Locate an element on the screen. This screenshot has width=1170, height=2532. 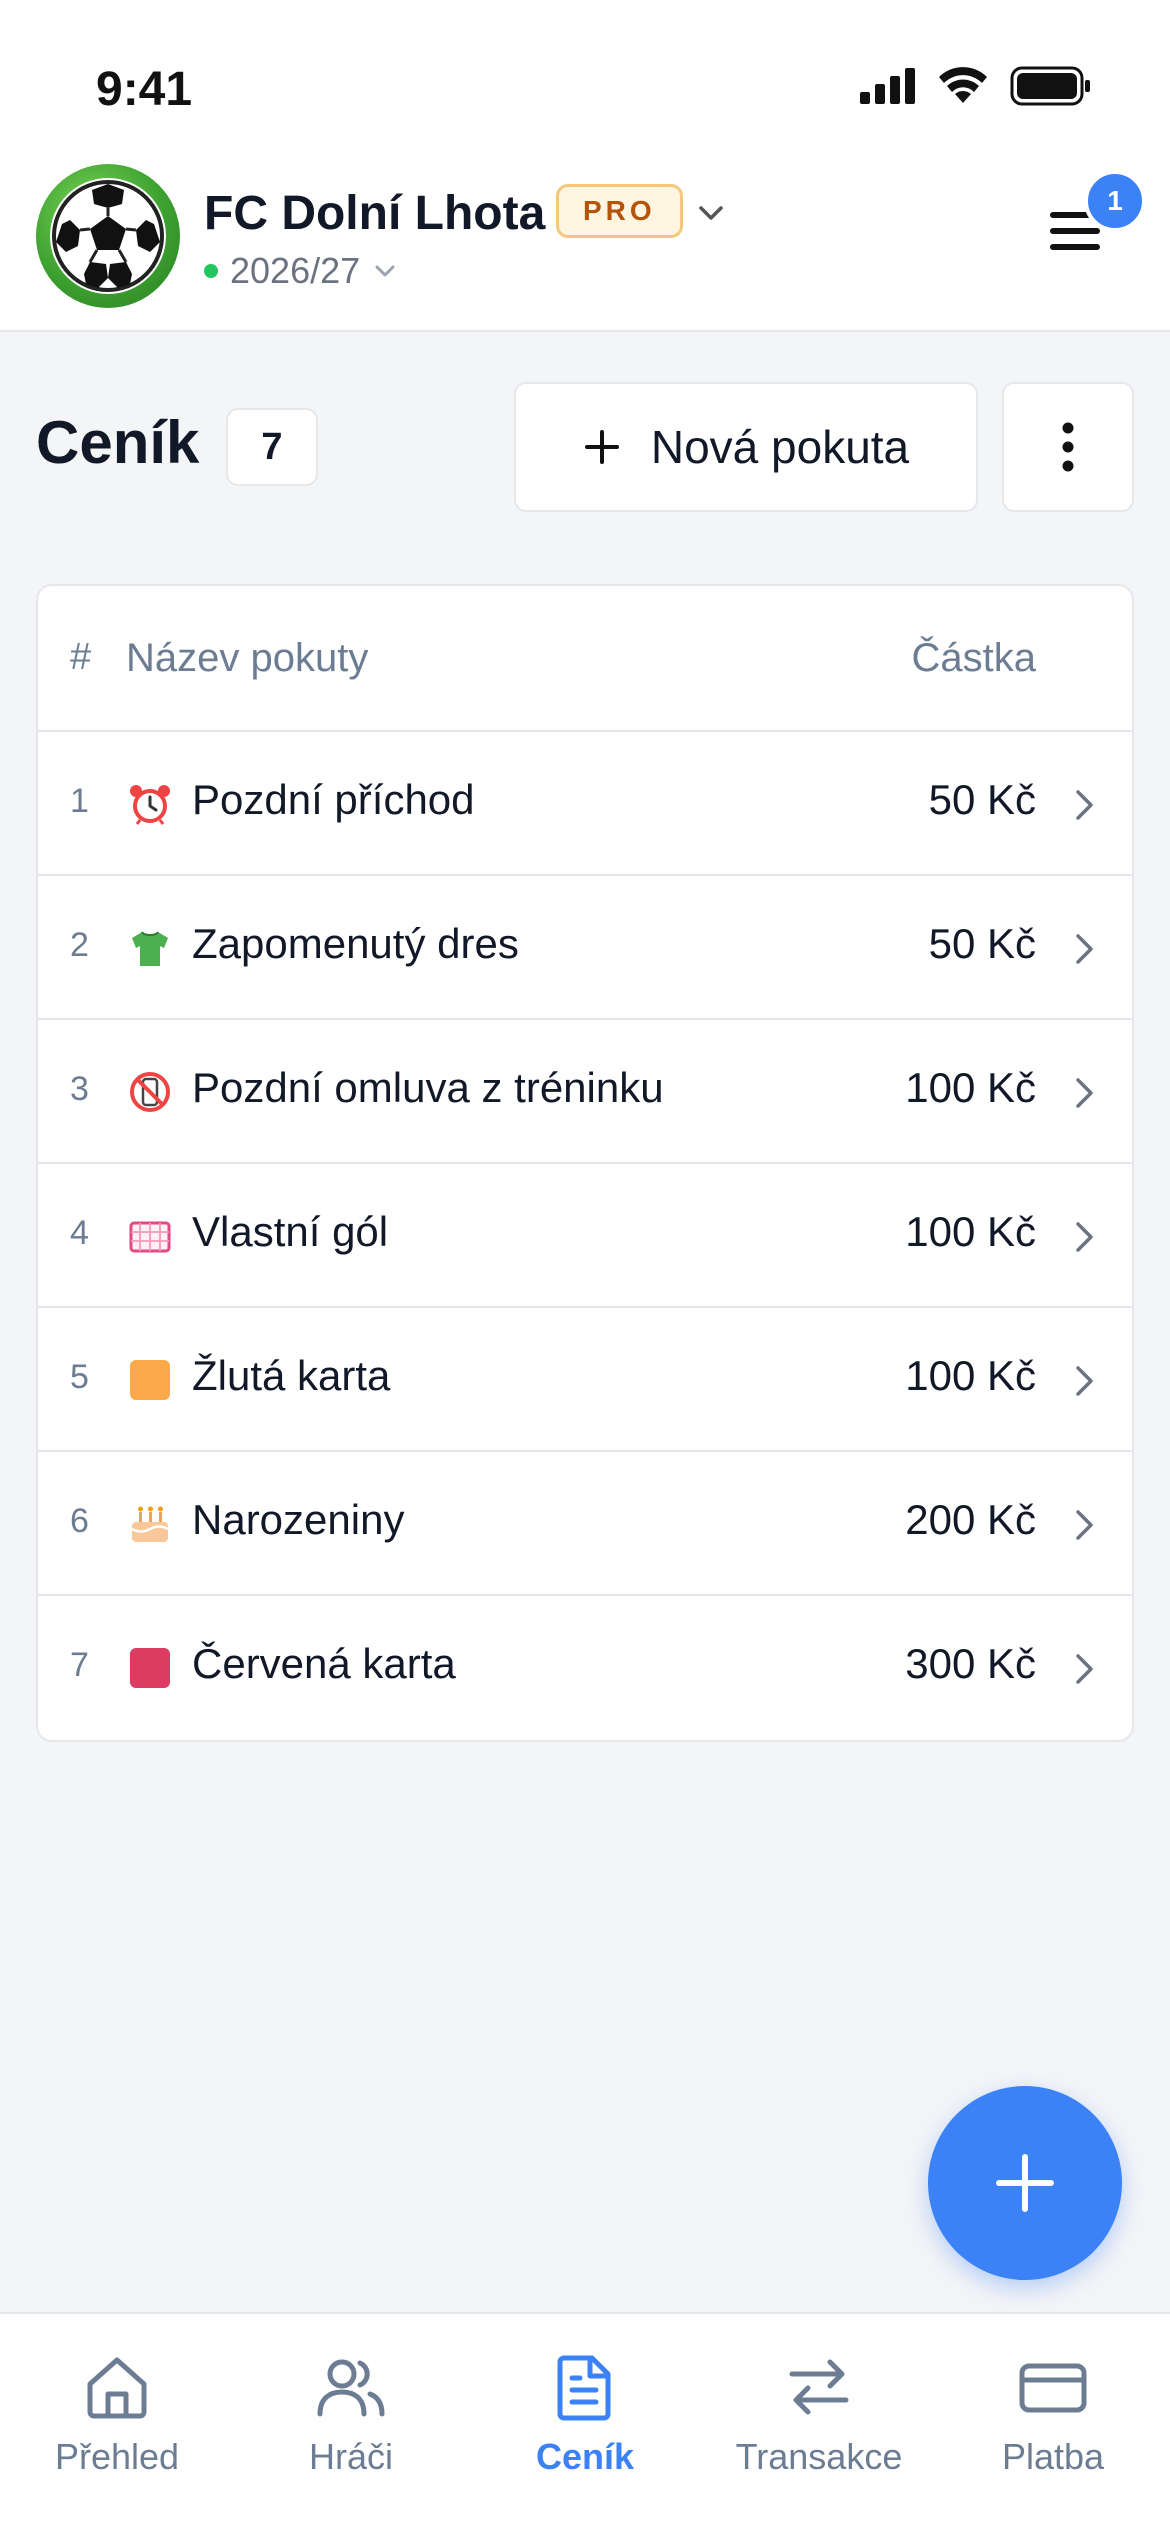
soccer-ball-icon is located at coordinates (108, 236).